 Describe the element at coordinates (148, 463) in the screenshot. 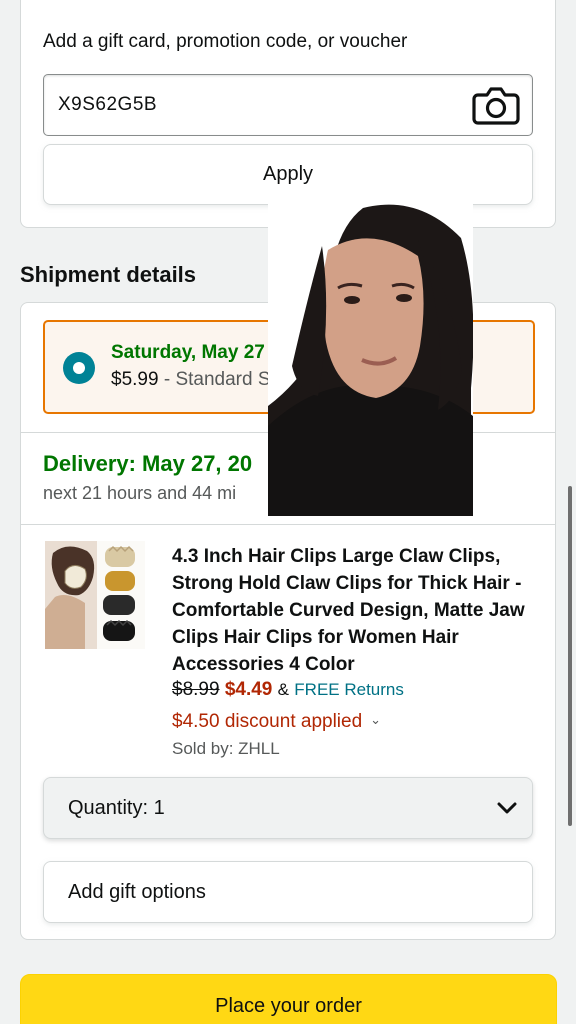

I see `delivery-headline: Delivery: May 27, 20` at that location.